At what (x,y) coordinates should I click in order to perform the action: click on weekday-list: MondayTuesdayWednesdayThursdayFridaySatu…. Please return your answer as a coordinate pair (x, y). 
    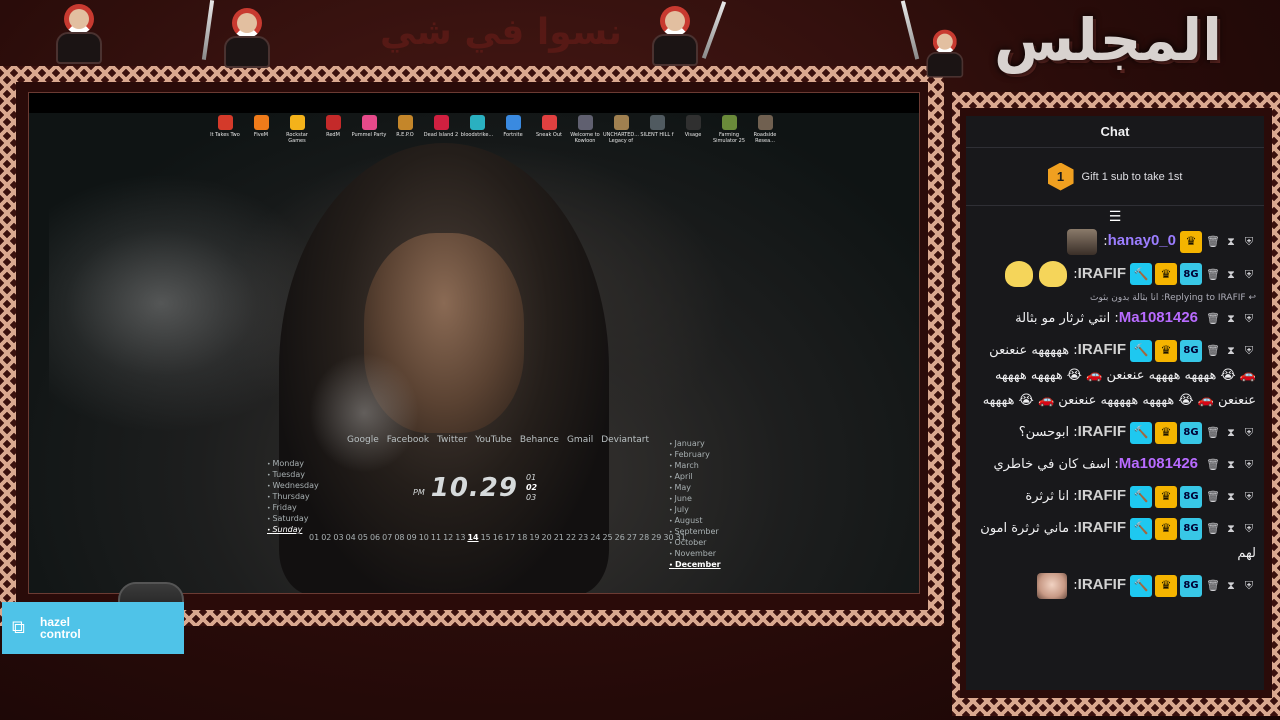
    Looking at the image, I should click on (293, 497).